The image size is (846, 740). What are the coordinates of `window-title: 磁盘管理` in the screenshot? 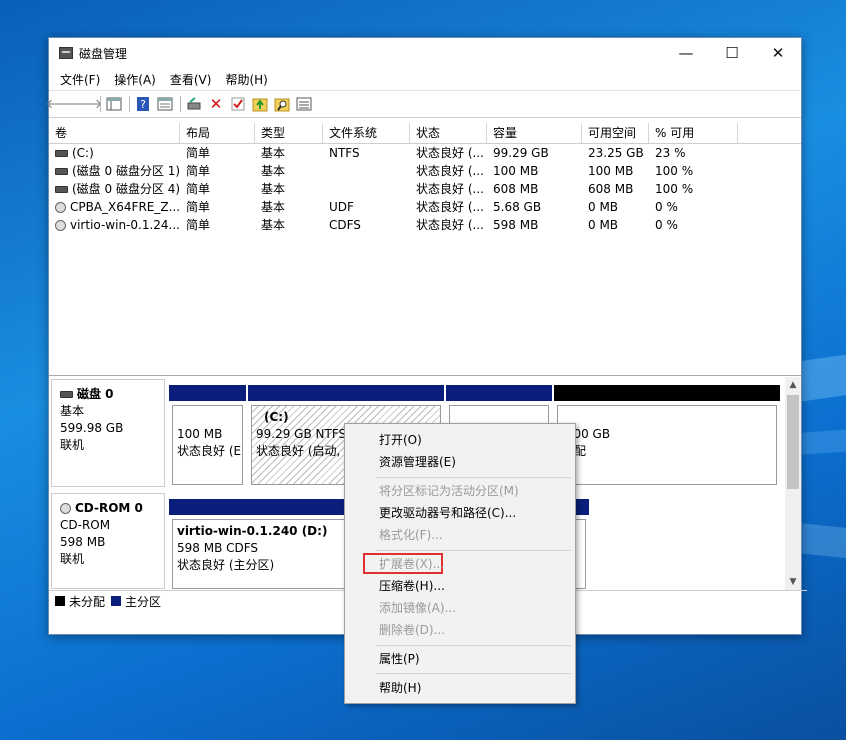 It's located at (103, 53).